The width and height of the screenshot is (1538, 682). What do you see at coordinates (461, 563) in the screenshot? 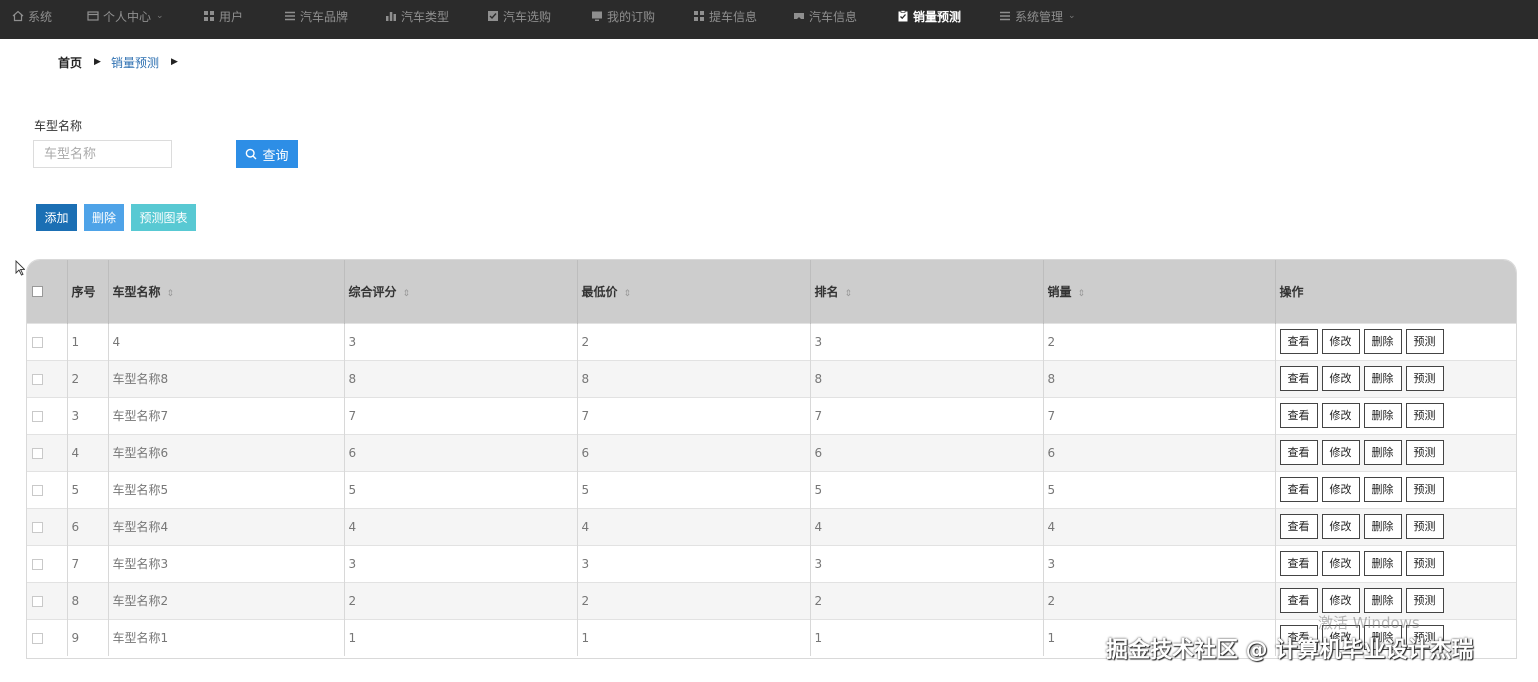
I see `cell-score: 3` at bounding box center [461, 563].